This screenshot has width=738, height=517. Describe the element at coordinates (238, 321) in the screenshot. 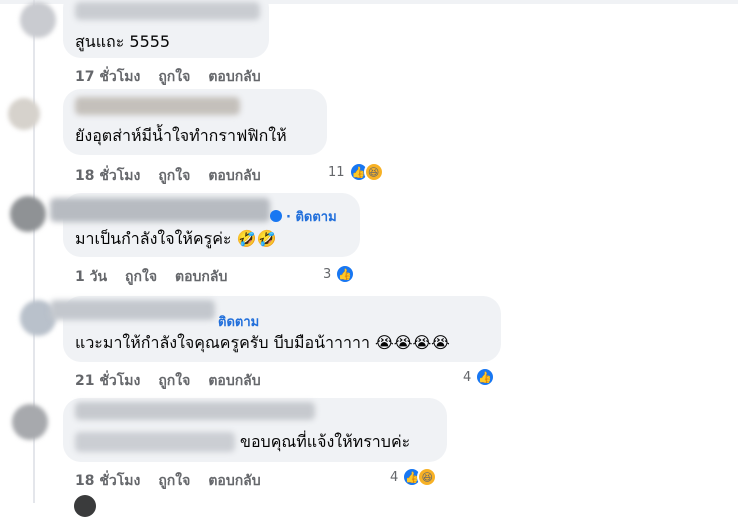

I see `follow-link: ติดตาม` at that location.